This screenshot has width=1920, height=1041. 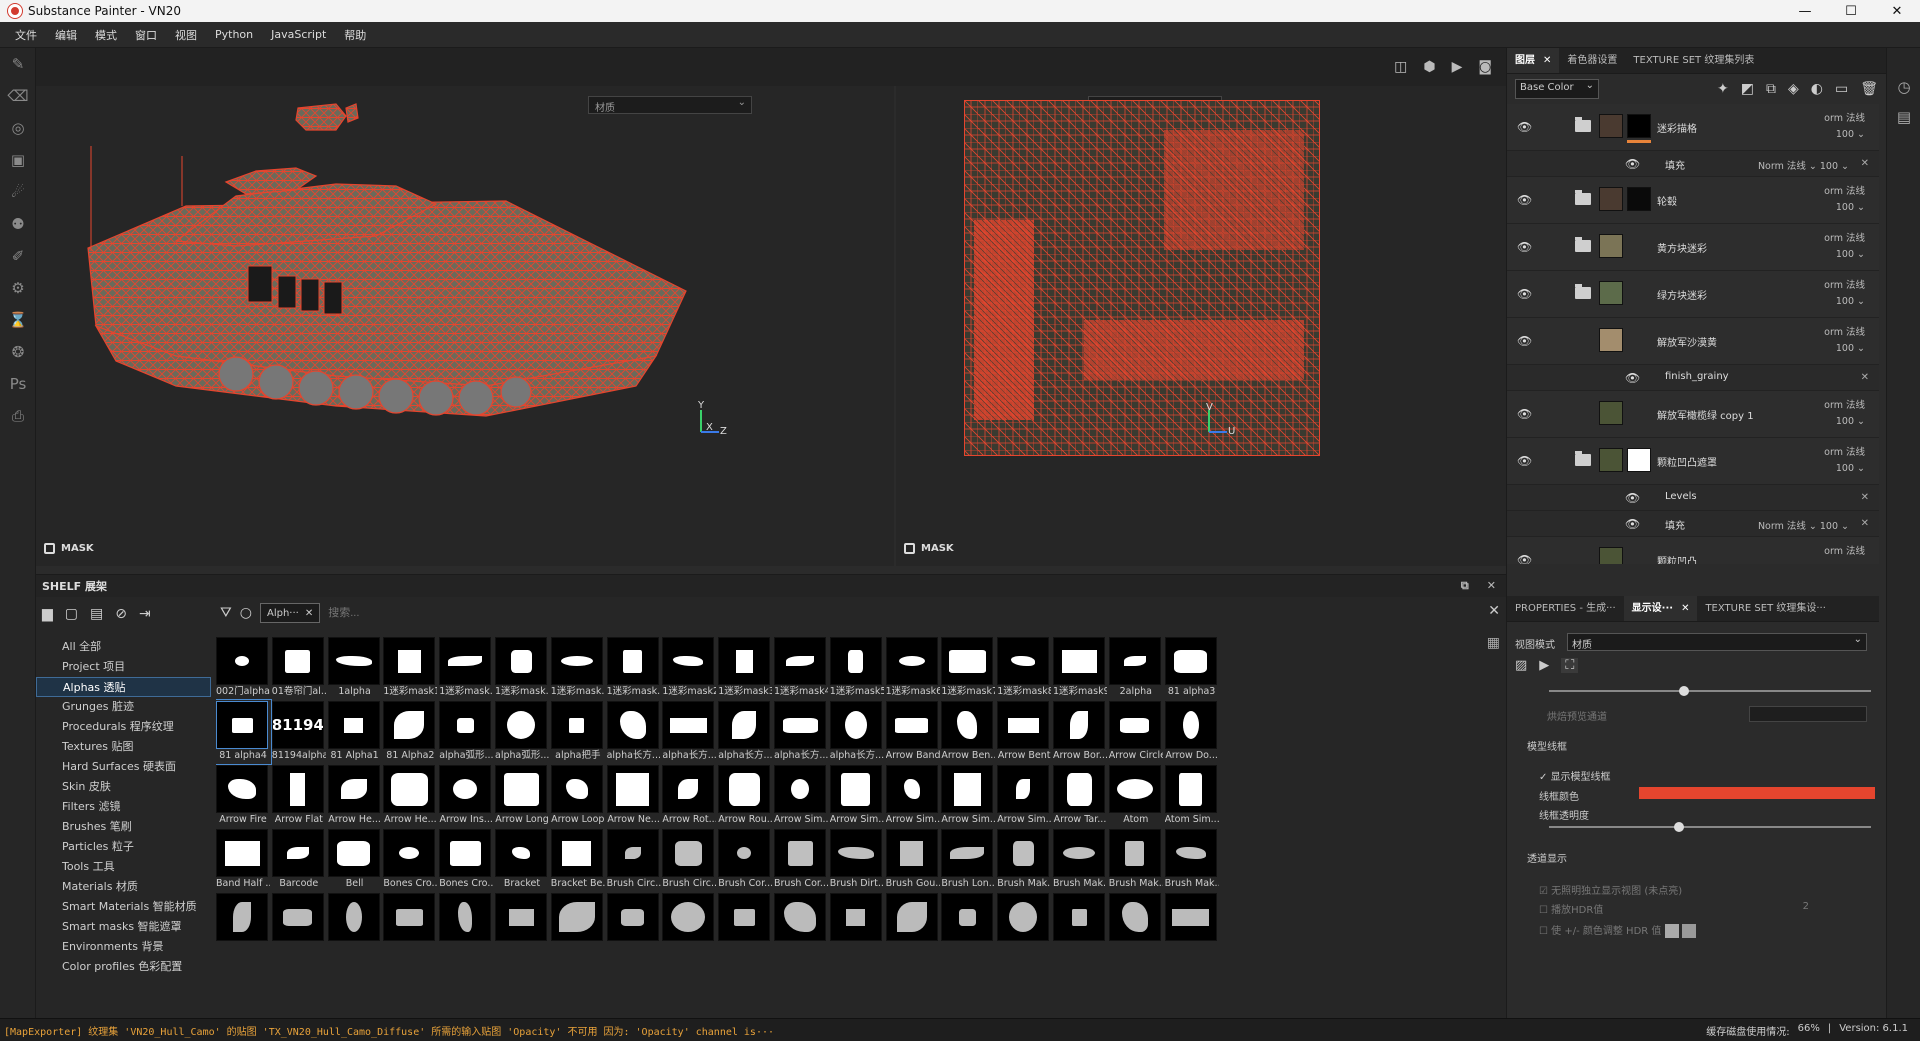 What do you see at coordinates (123, 667) in the screenshot?
I see `shelf-category-item: Project 项目` at bounding box center [123, 667].